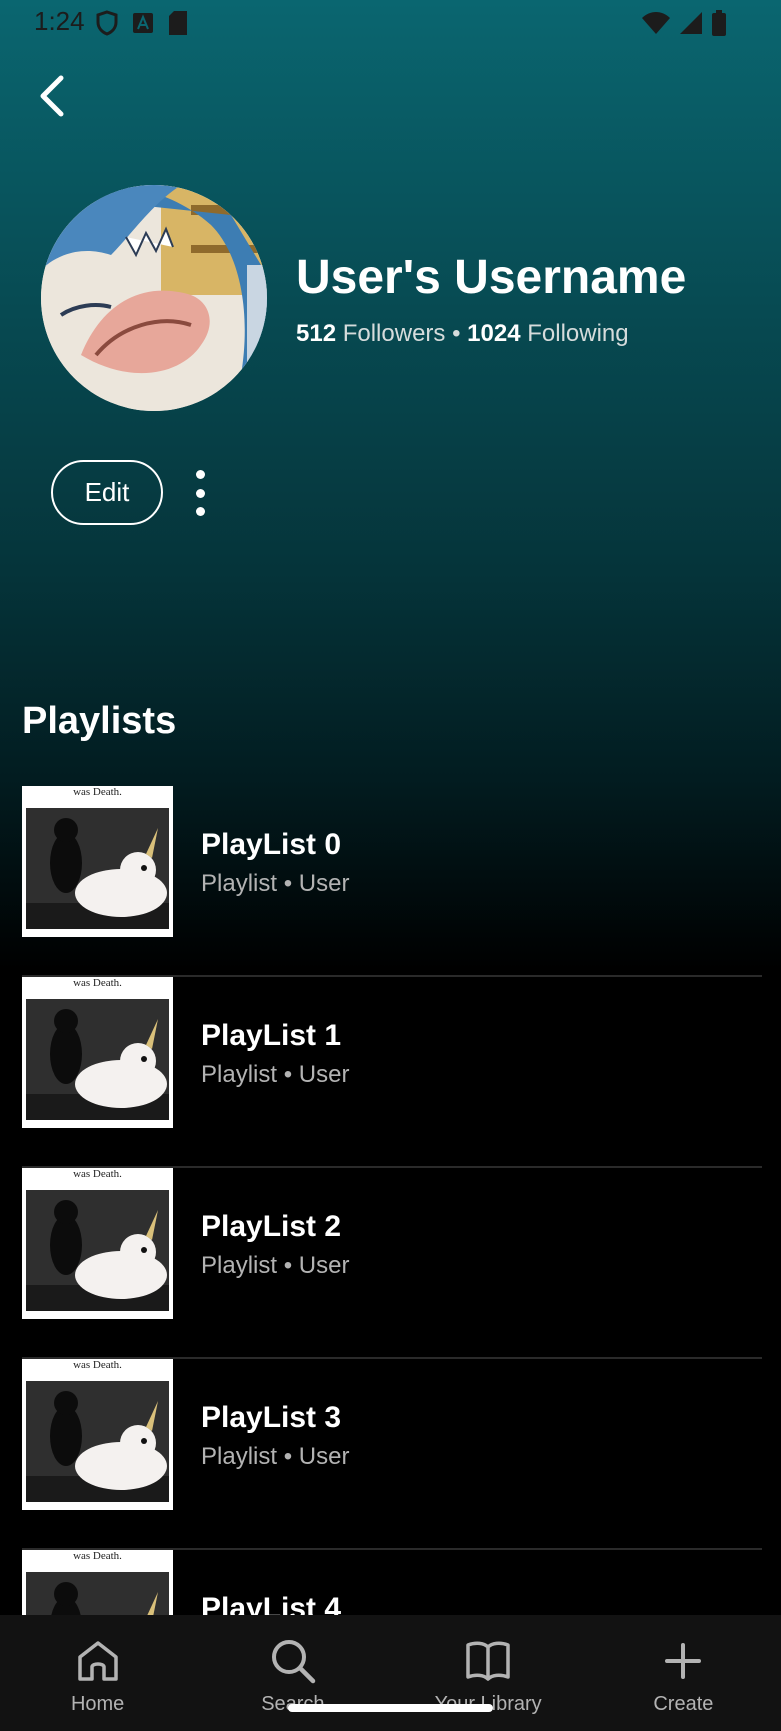  I want to click on avatar-image, so click(154, 298).